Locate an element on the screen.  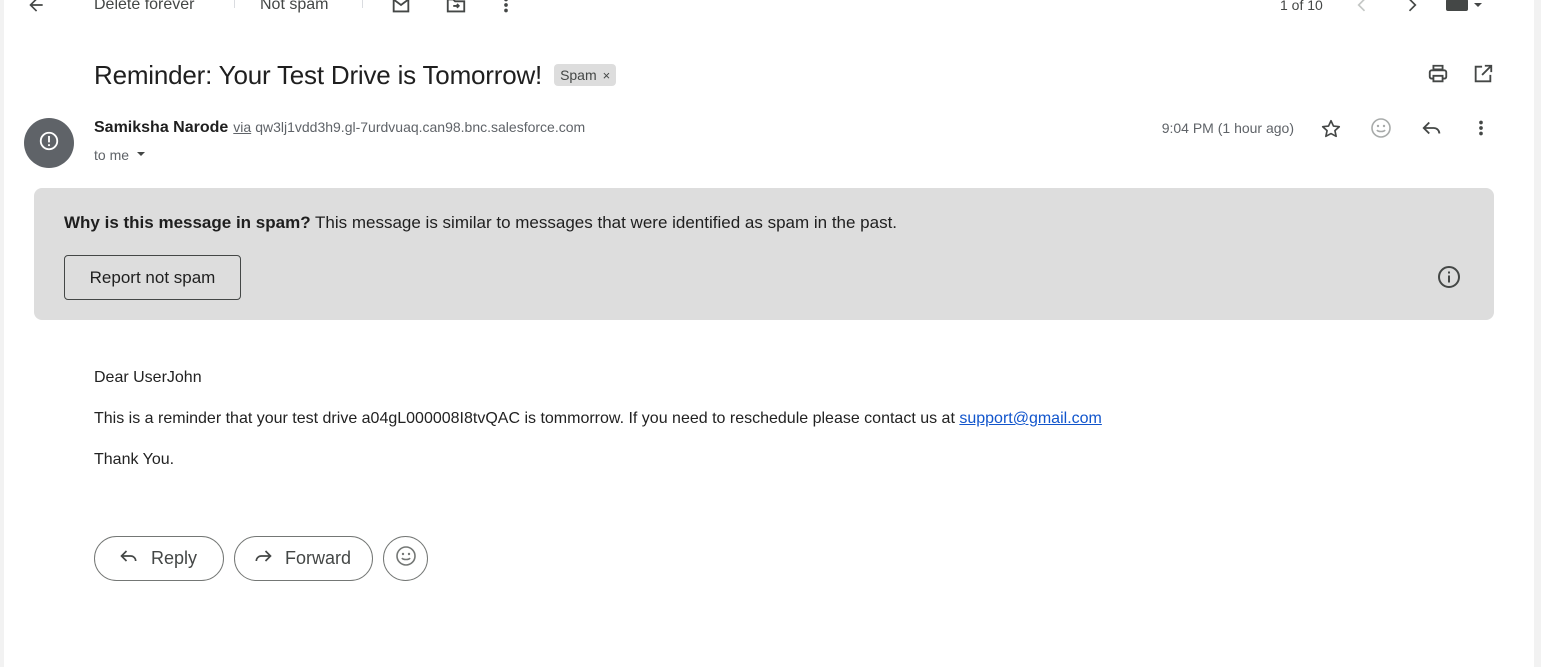
add-reaction-button is located at coordinates (1381, 130).